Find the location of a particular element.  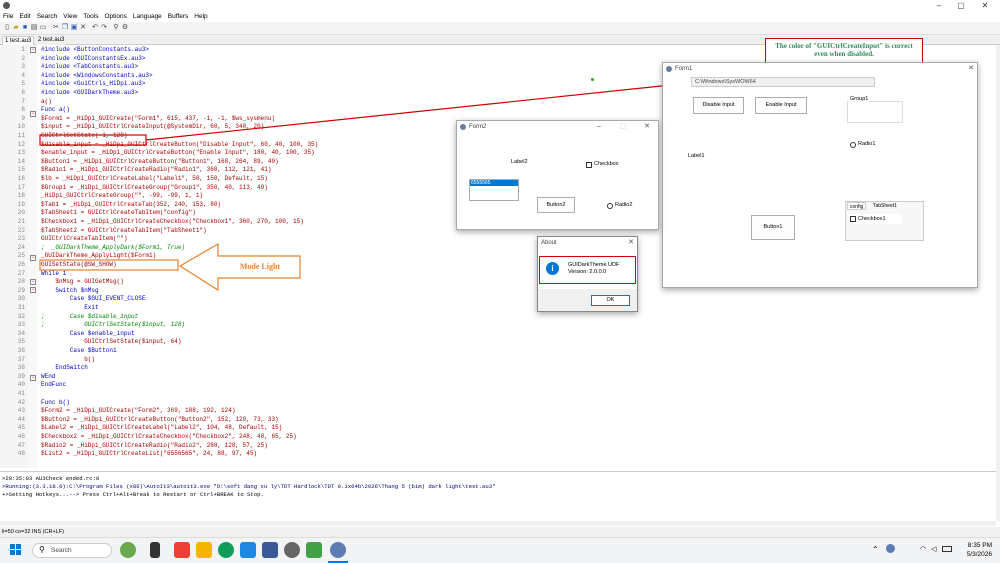

search-placeholder: Search is located at coordinates (61, 550).